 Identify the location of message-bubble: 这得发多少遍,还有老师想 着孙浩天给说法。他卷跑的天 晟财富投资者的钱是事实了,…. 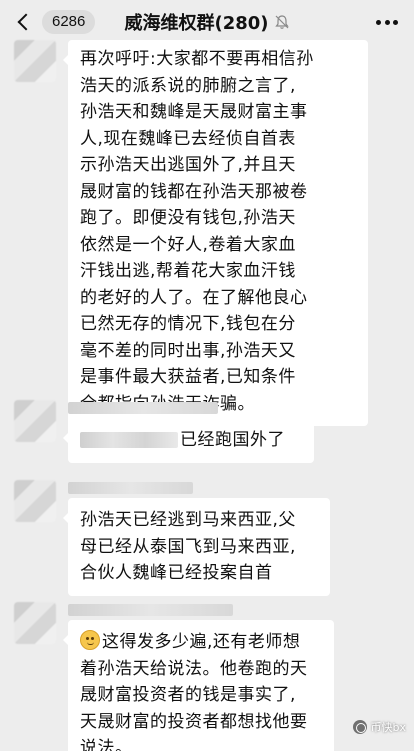
(198, 685).